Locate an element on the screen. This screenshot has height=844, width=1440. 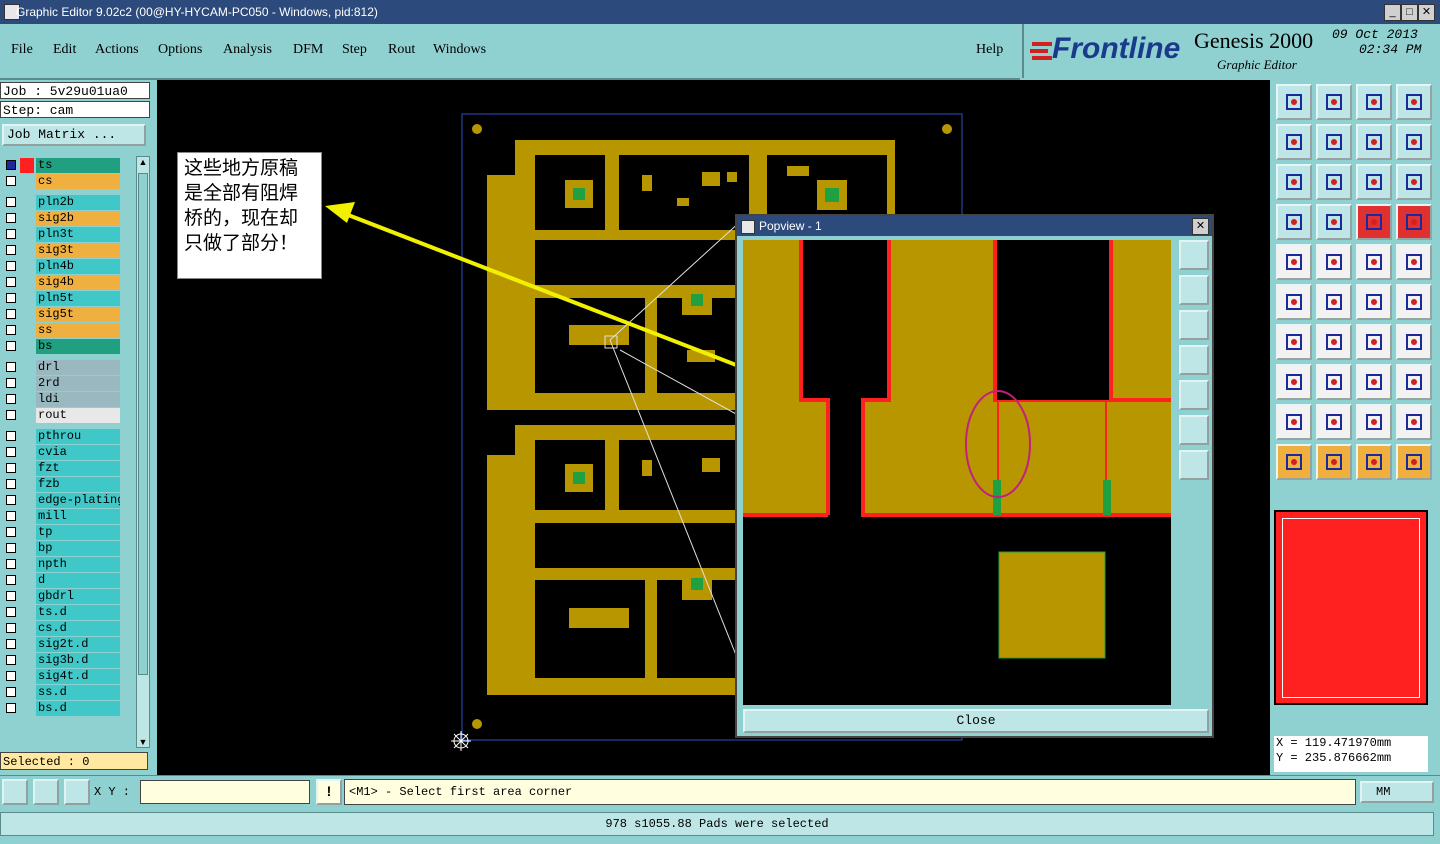
layer-row-rout: rout is located at coordinates (62, 415).